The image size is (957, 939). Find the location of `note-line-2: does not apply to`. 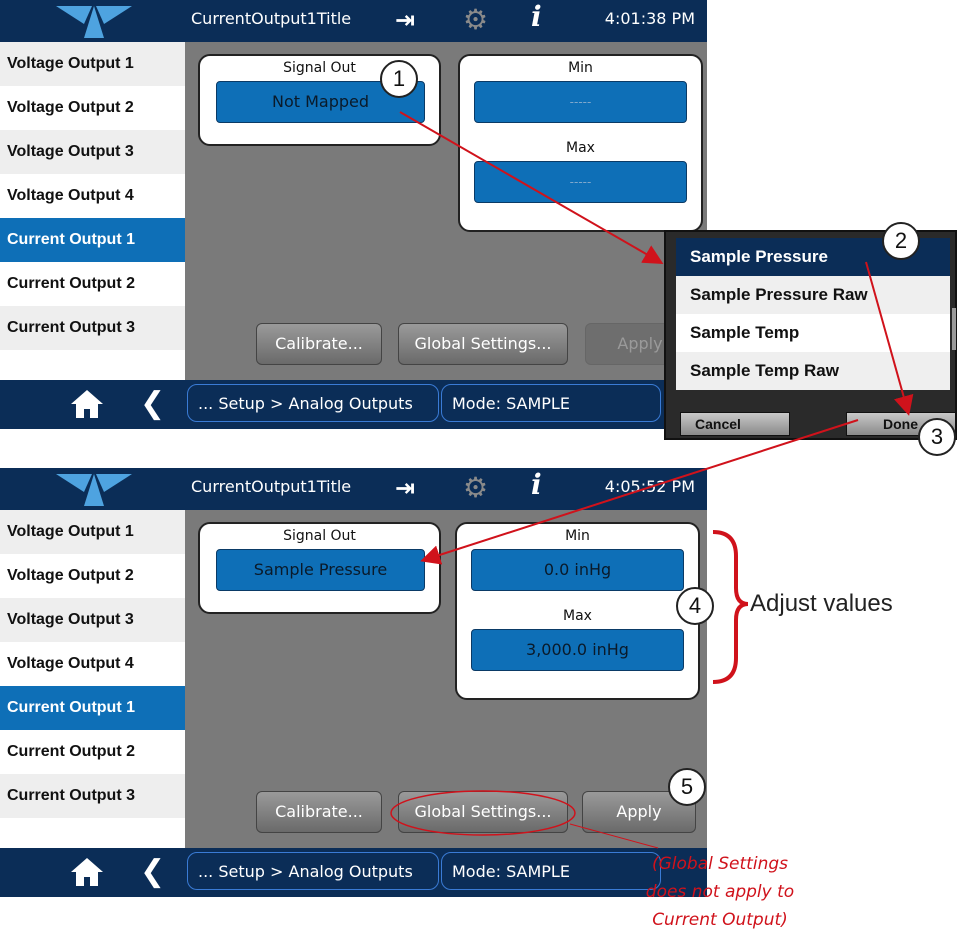

note-line-2: does not apply to is located at coordinates (720, 892).